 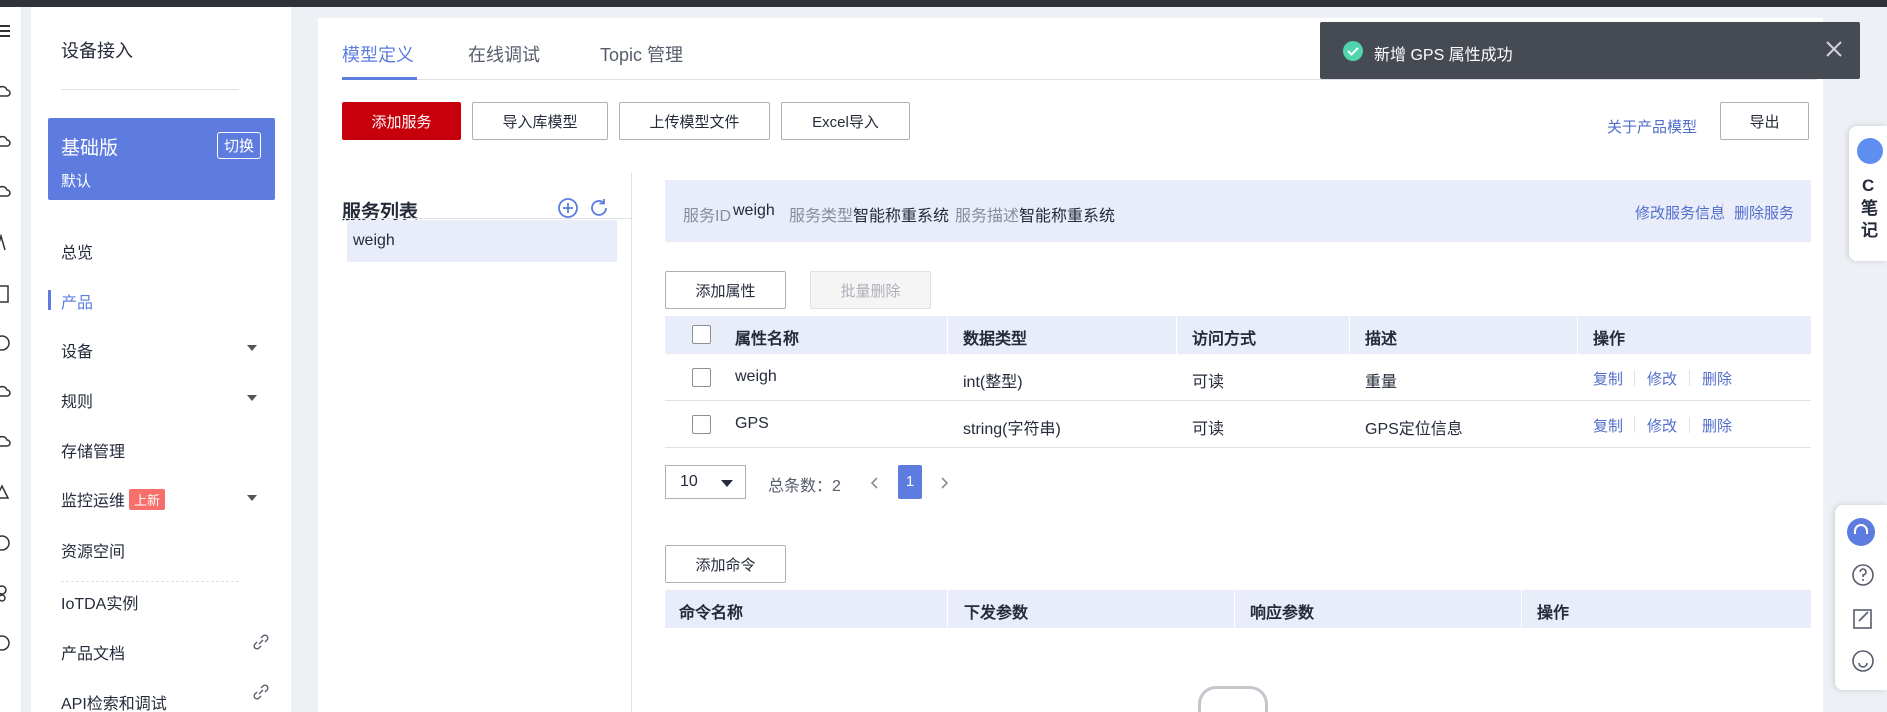 What do you see at coordinates (1381, 382) in the screenshot?
I see `property-desc: 重量` at bounding box center [1381, 382].